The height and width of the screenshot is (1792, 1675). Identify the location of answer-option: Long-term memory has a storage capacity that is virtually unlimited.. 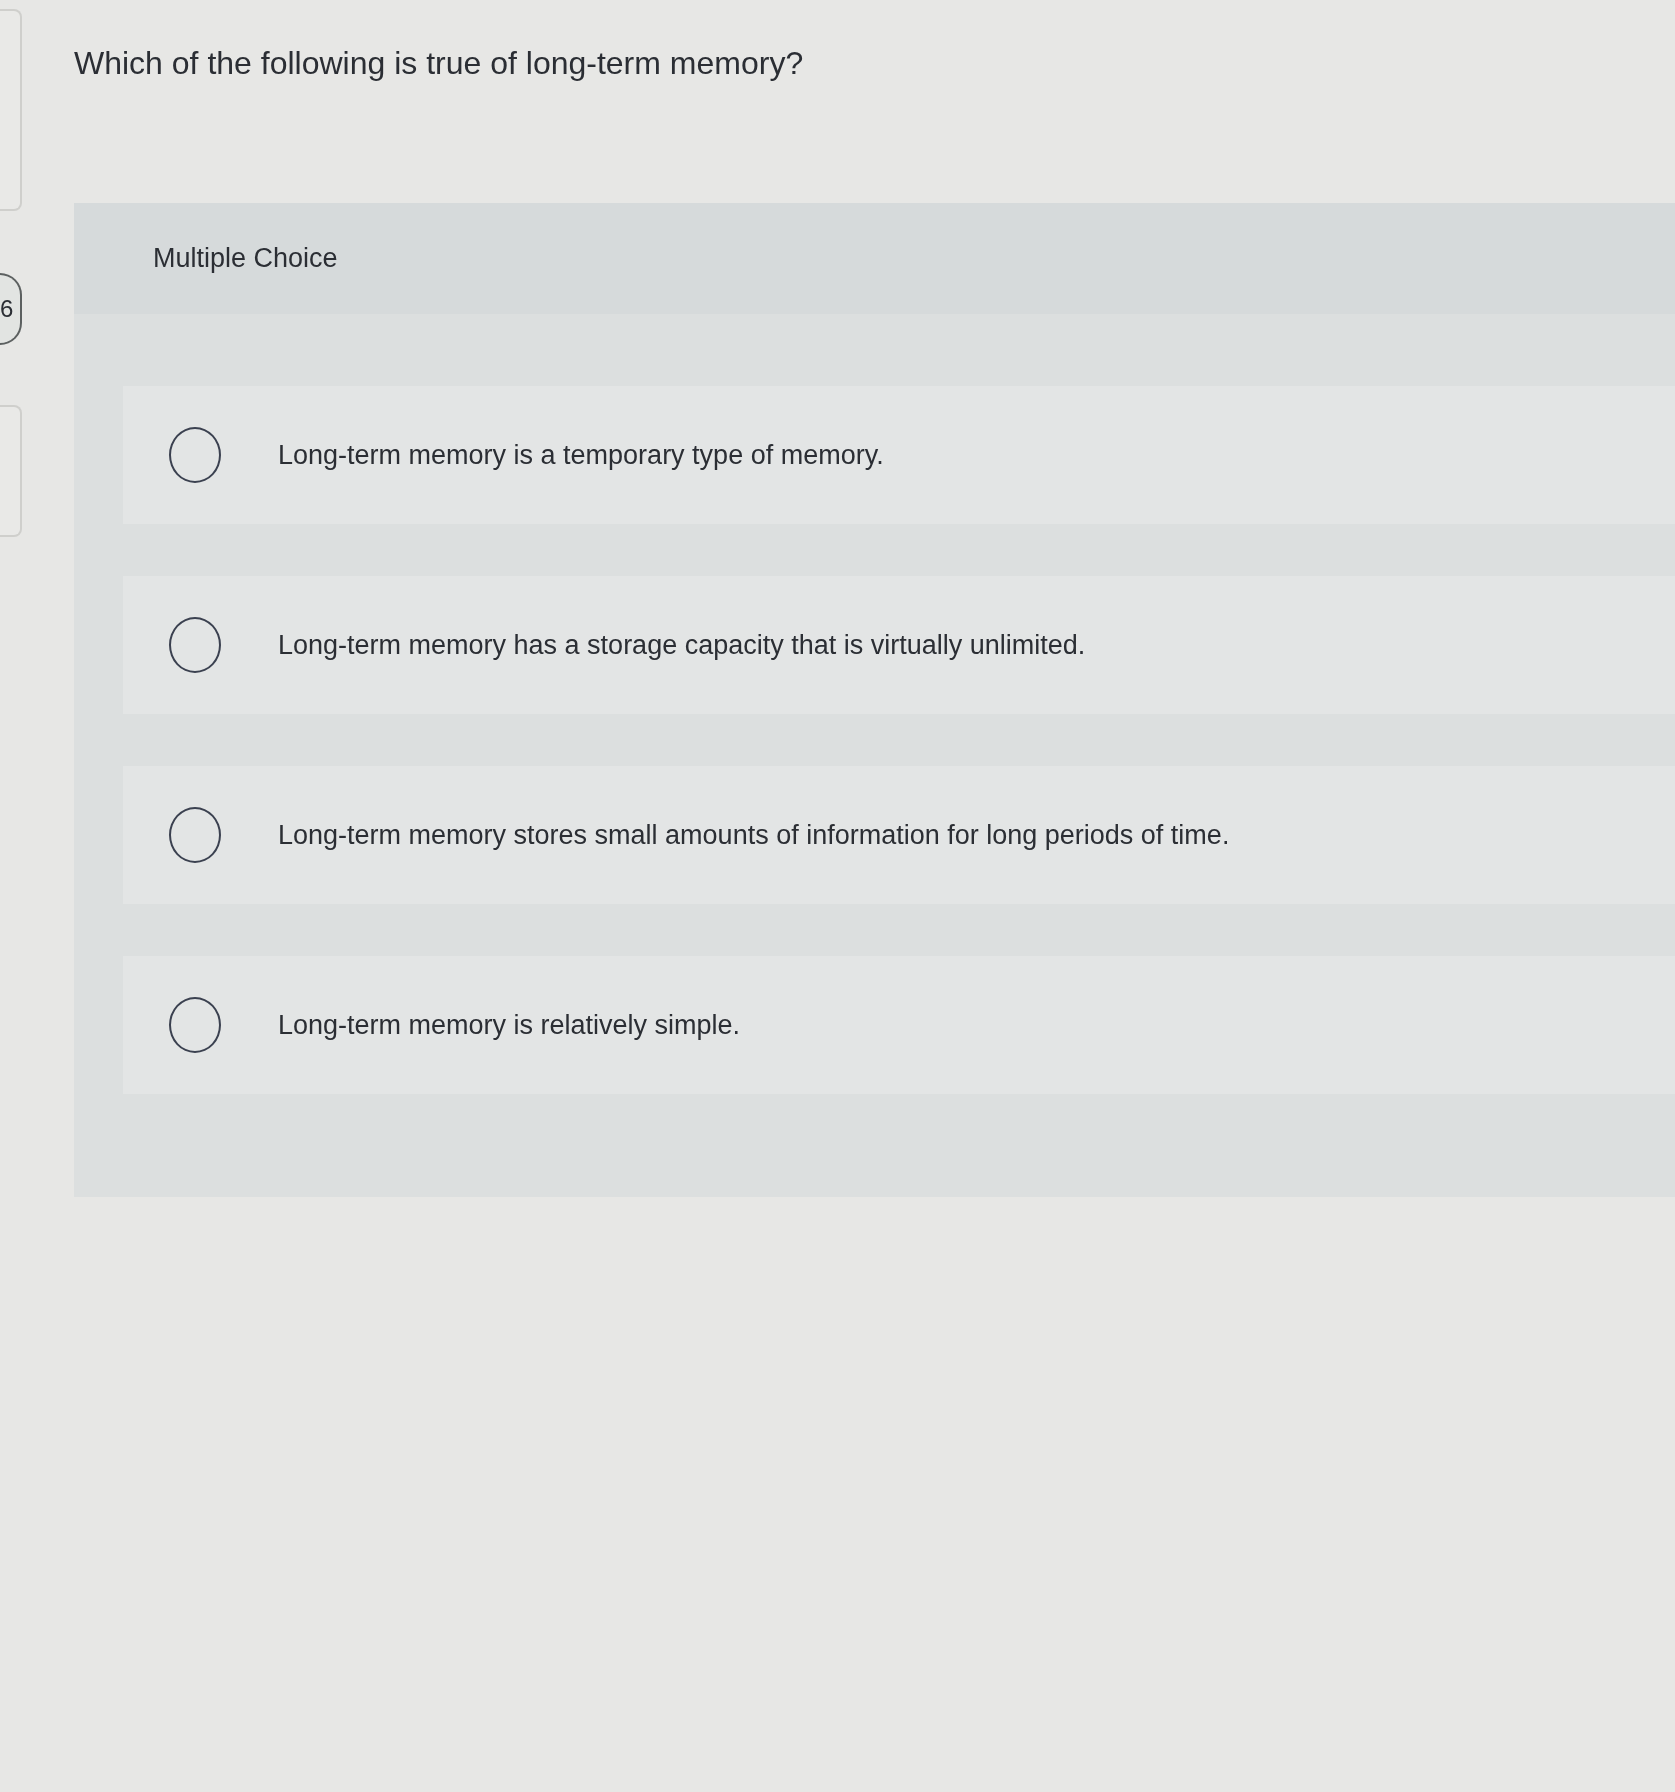
(899, 645).